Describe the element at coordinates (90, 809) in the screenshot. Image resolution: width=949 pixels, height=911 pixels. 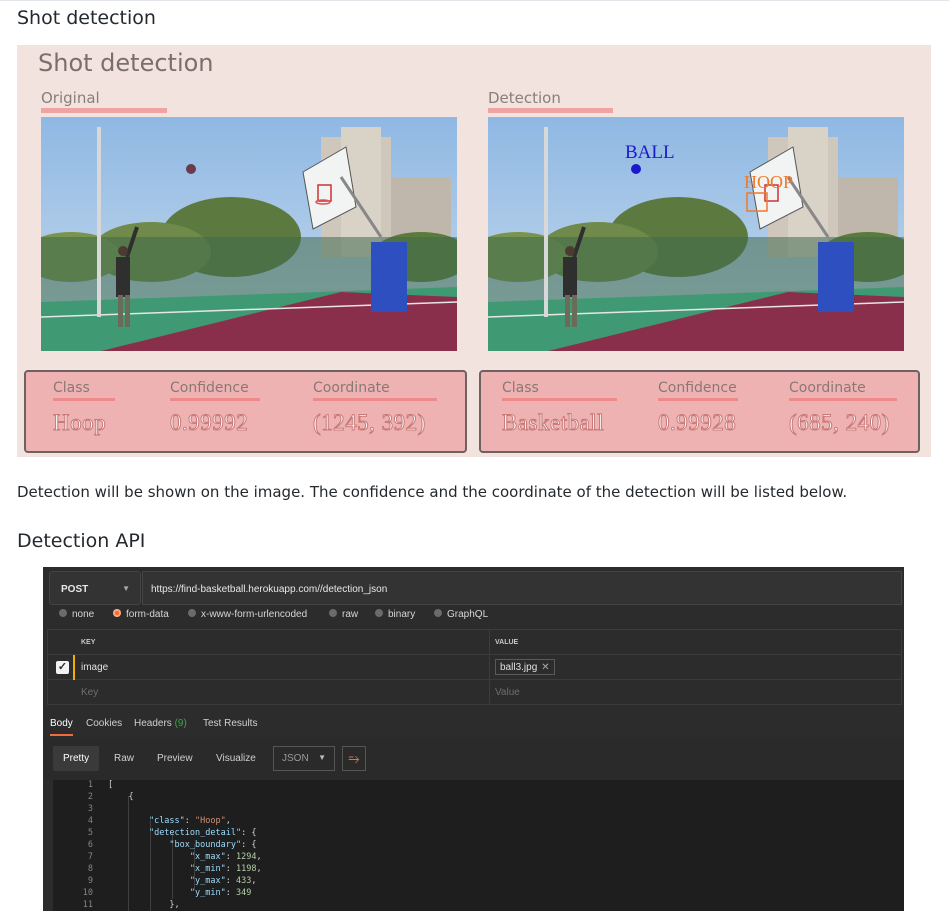
I see `code-line: 3` at that location.